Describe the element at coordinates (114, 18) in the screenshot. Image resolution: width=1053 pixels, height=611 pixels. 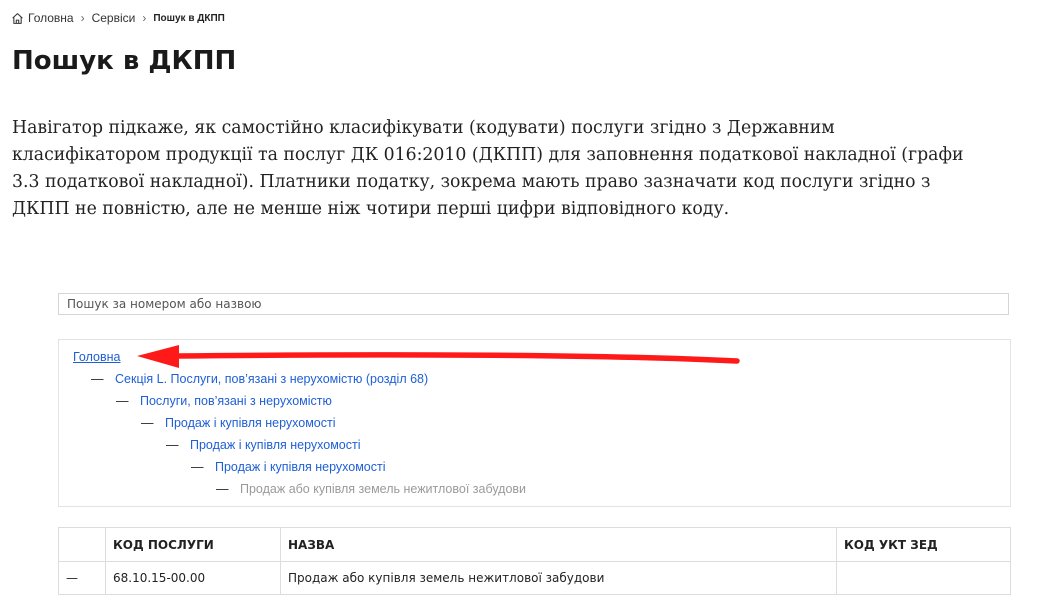
I see `breadcrumb-services-link: Сервіси` at that location.